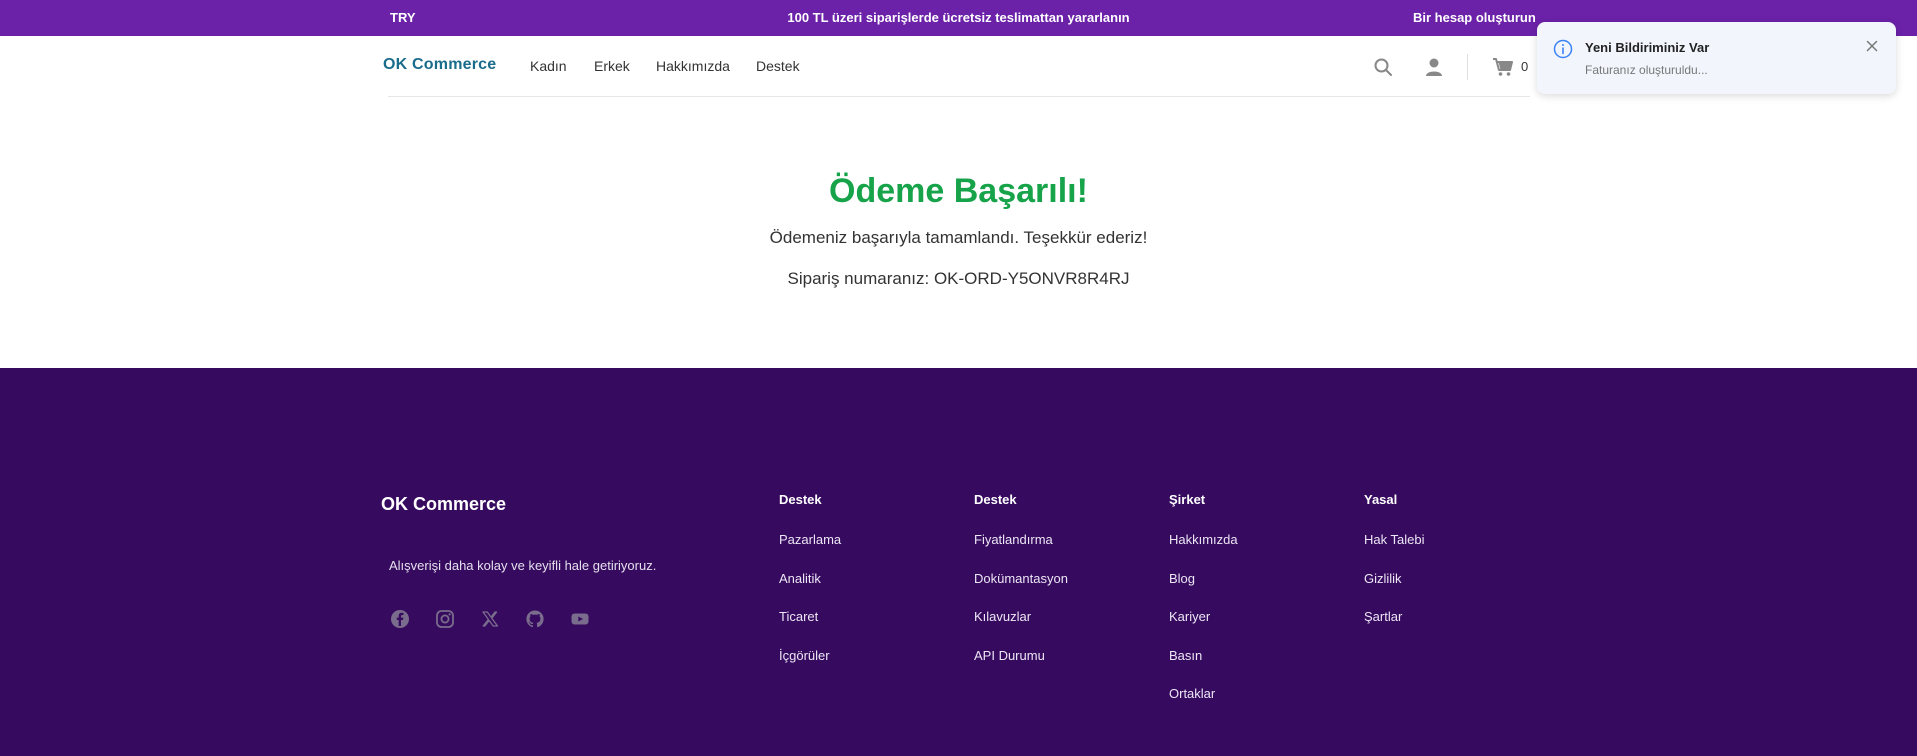  I want to click on footer-link: Kılavuzlar, so click(1021, 628).